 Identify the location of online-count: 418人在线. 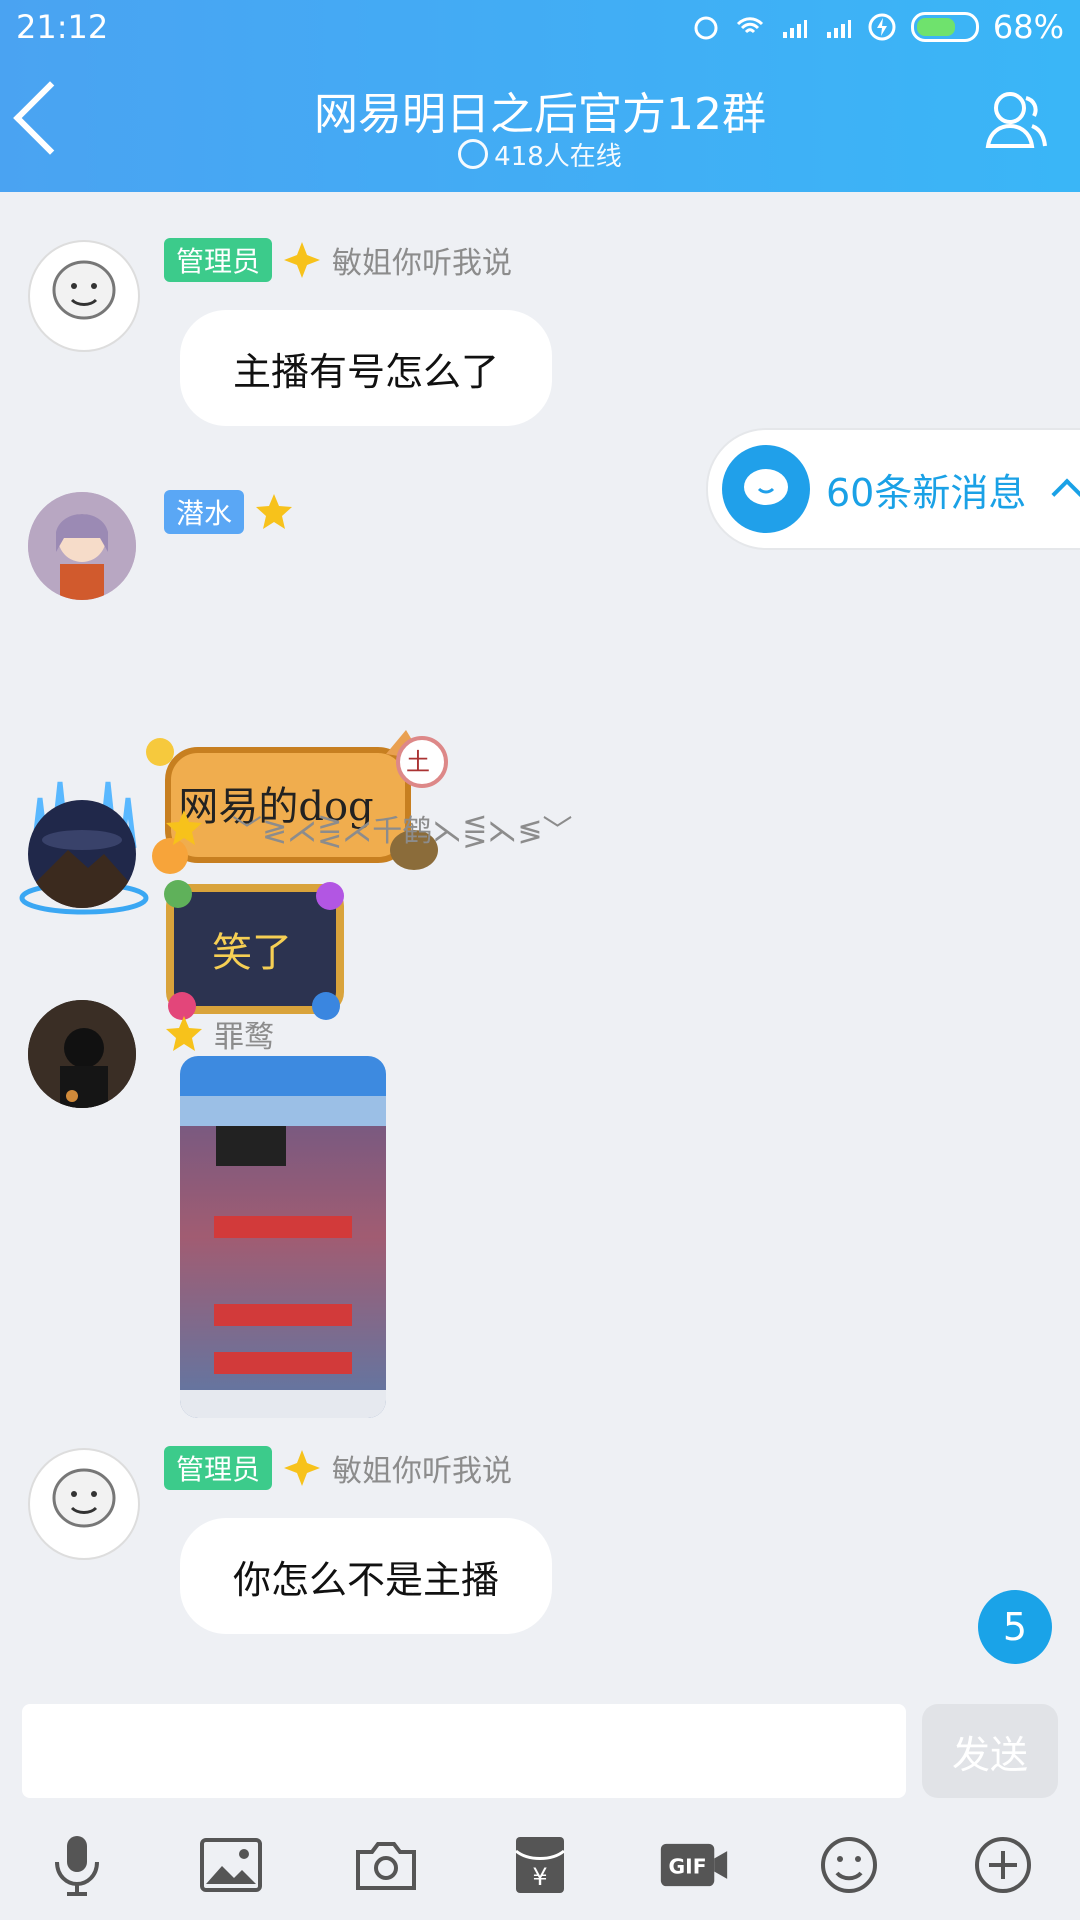
(540, 154).